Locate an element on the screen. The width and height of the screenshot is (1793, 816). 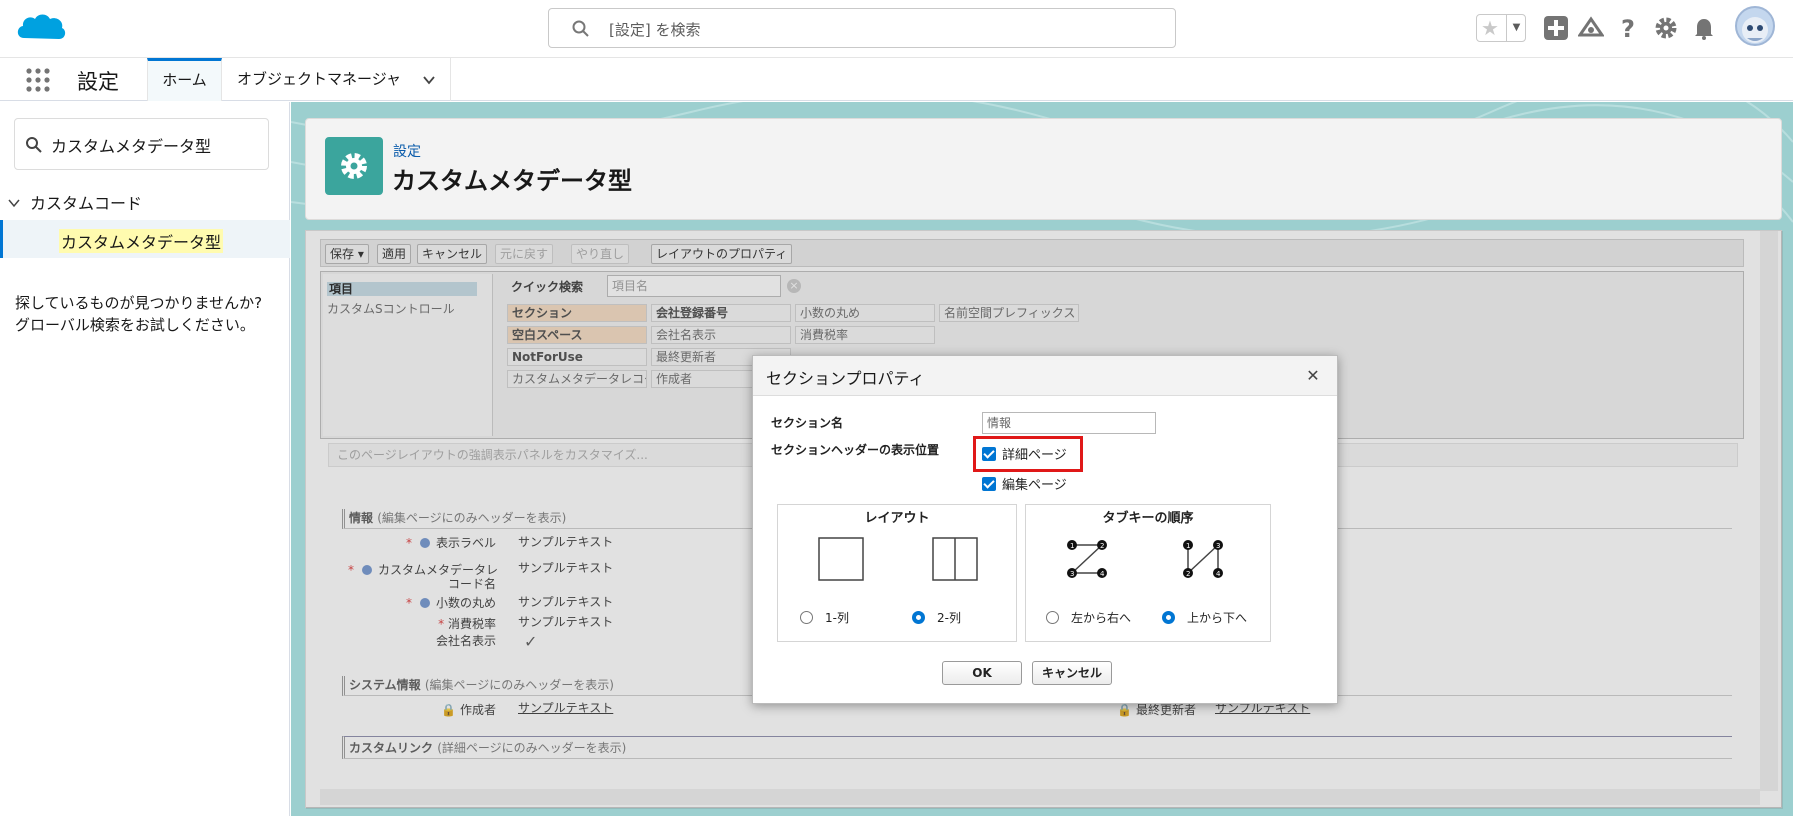
palette-item: 小数の丸め is located at coordinates (865, 313).